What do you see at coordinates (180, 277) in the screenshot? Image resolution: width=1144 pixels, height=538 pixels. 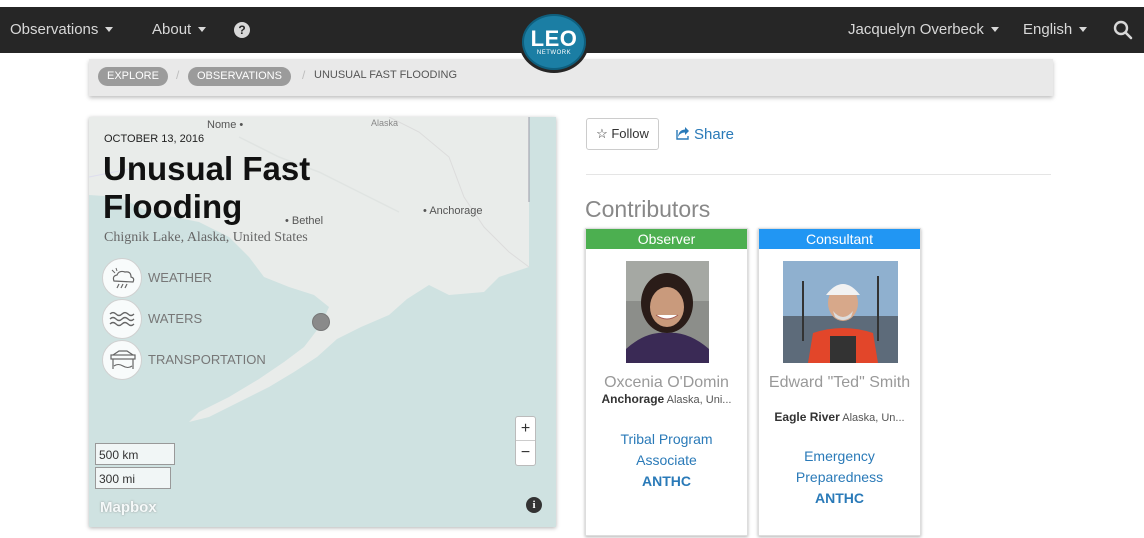 I see `tag-label: WEATHER` at bounding box center [180, 277].